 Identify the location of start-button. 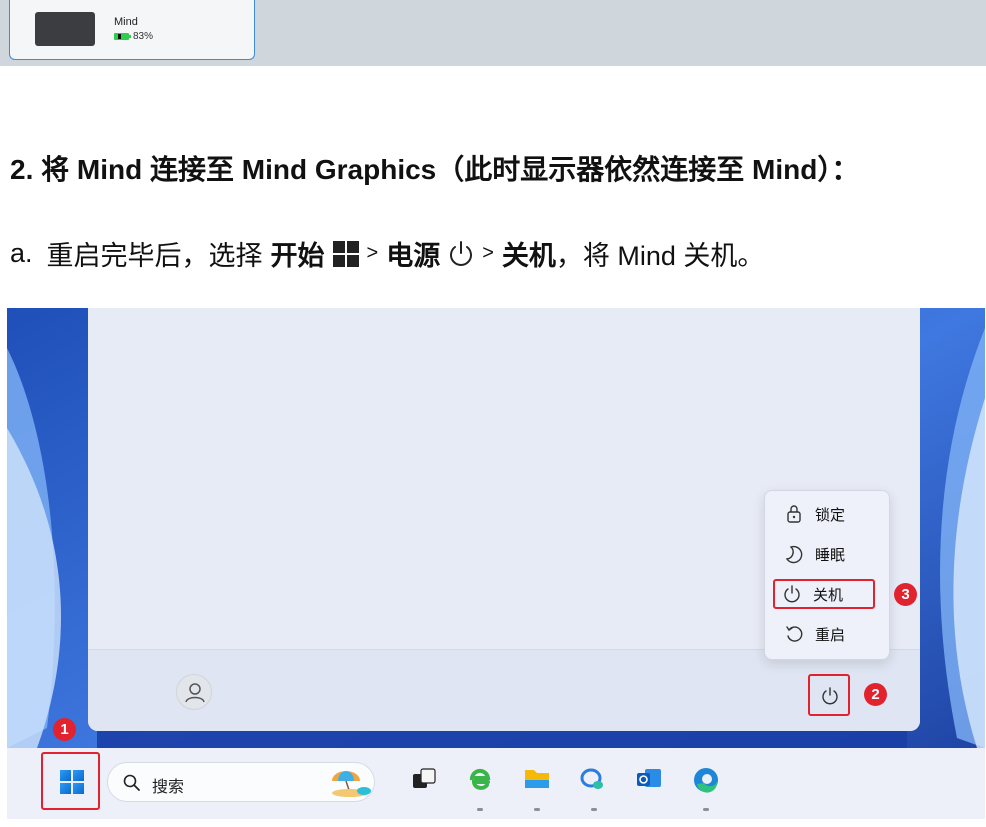
(70, 781).